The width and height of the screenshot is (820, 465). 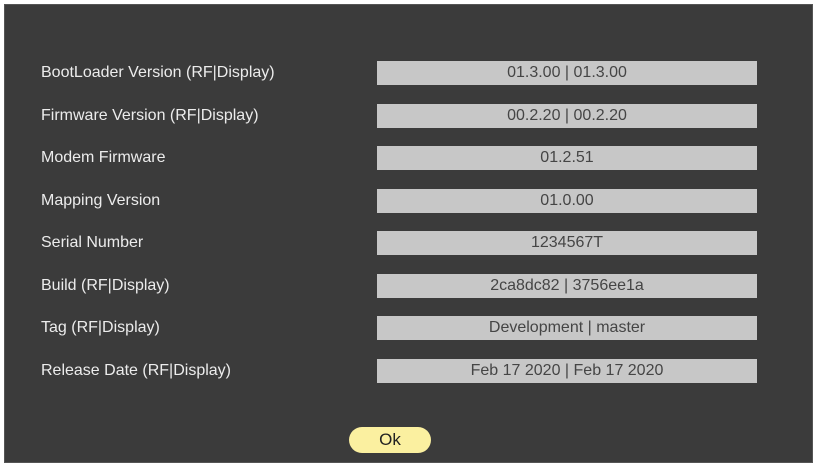 What do you see at coordinates (105, 285) in the screenshot?
I see `info-label: Build (RF|Display)` at bounding box center [105, 285].